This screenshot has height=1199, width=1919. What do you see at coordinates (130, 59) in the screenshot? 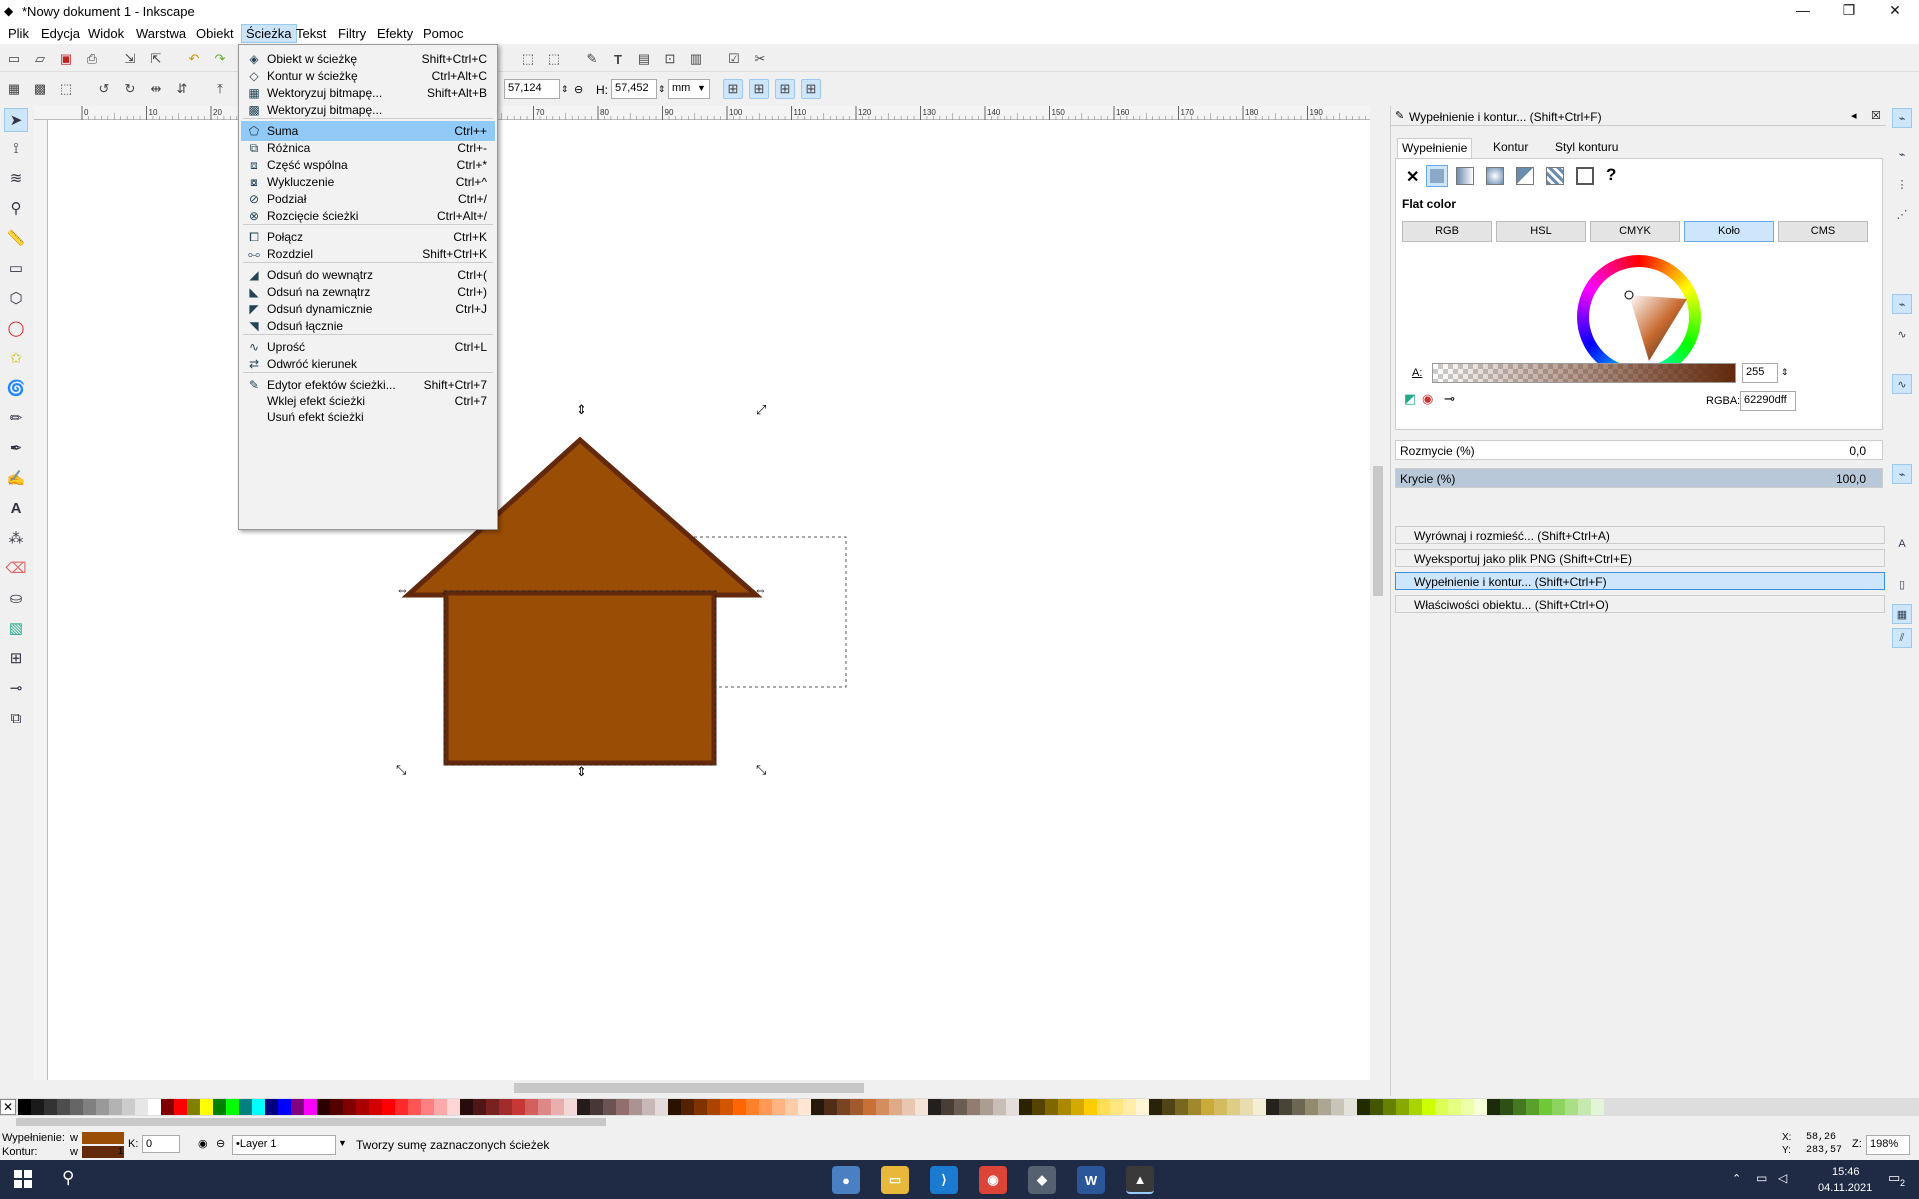
I see `import-icon: ⇲` at bounding box center [130, 59].